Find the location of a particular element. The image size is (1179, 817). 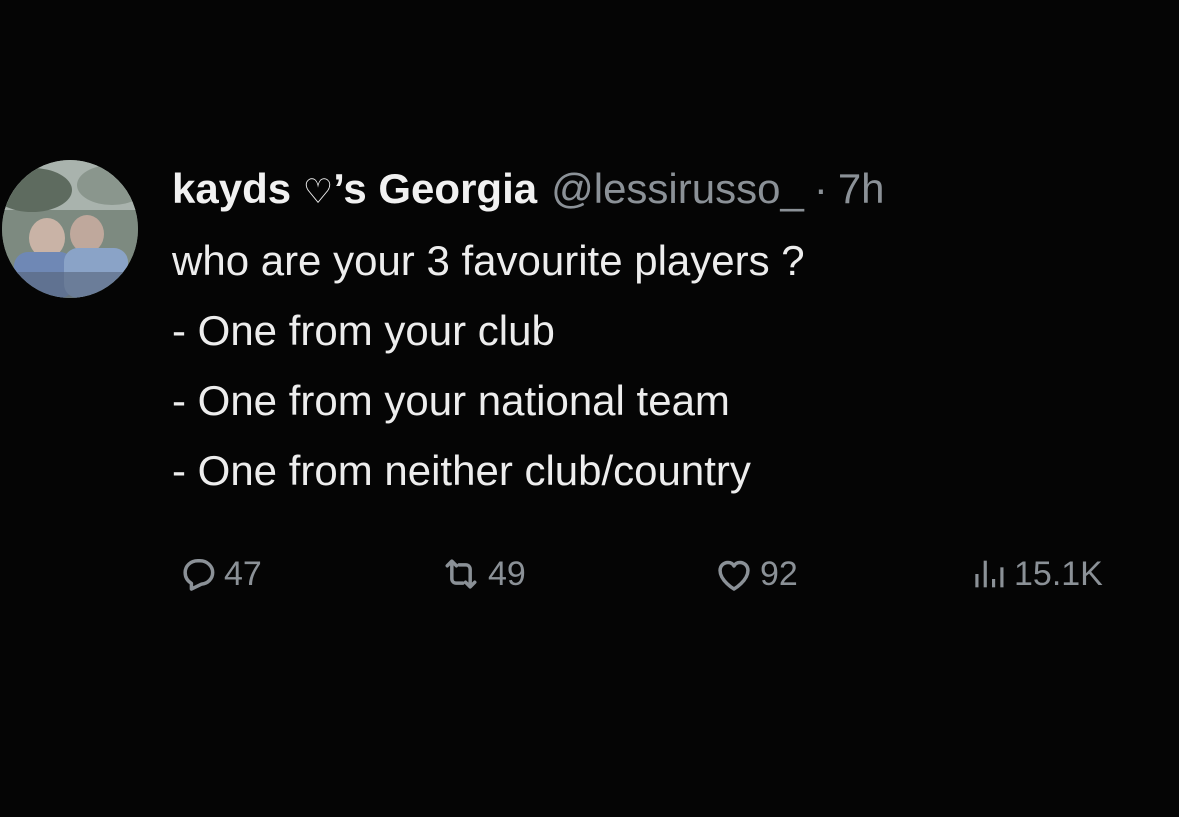

like-count: 92 is located at coordinates (779, 573).